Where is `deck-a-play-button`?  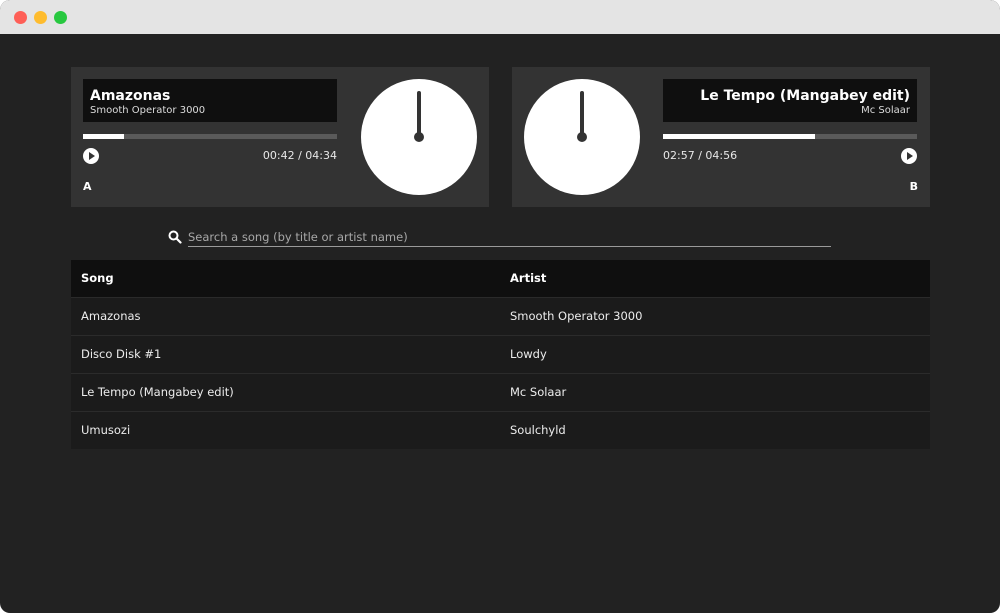 deck-a-play-button is located at coordinates (91, 156).